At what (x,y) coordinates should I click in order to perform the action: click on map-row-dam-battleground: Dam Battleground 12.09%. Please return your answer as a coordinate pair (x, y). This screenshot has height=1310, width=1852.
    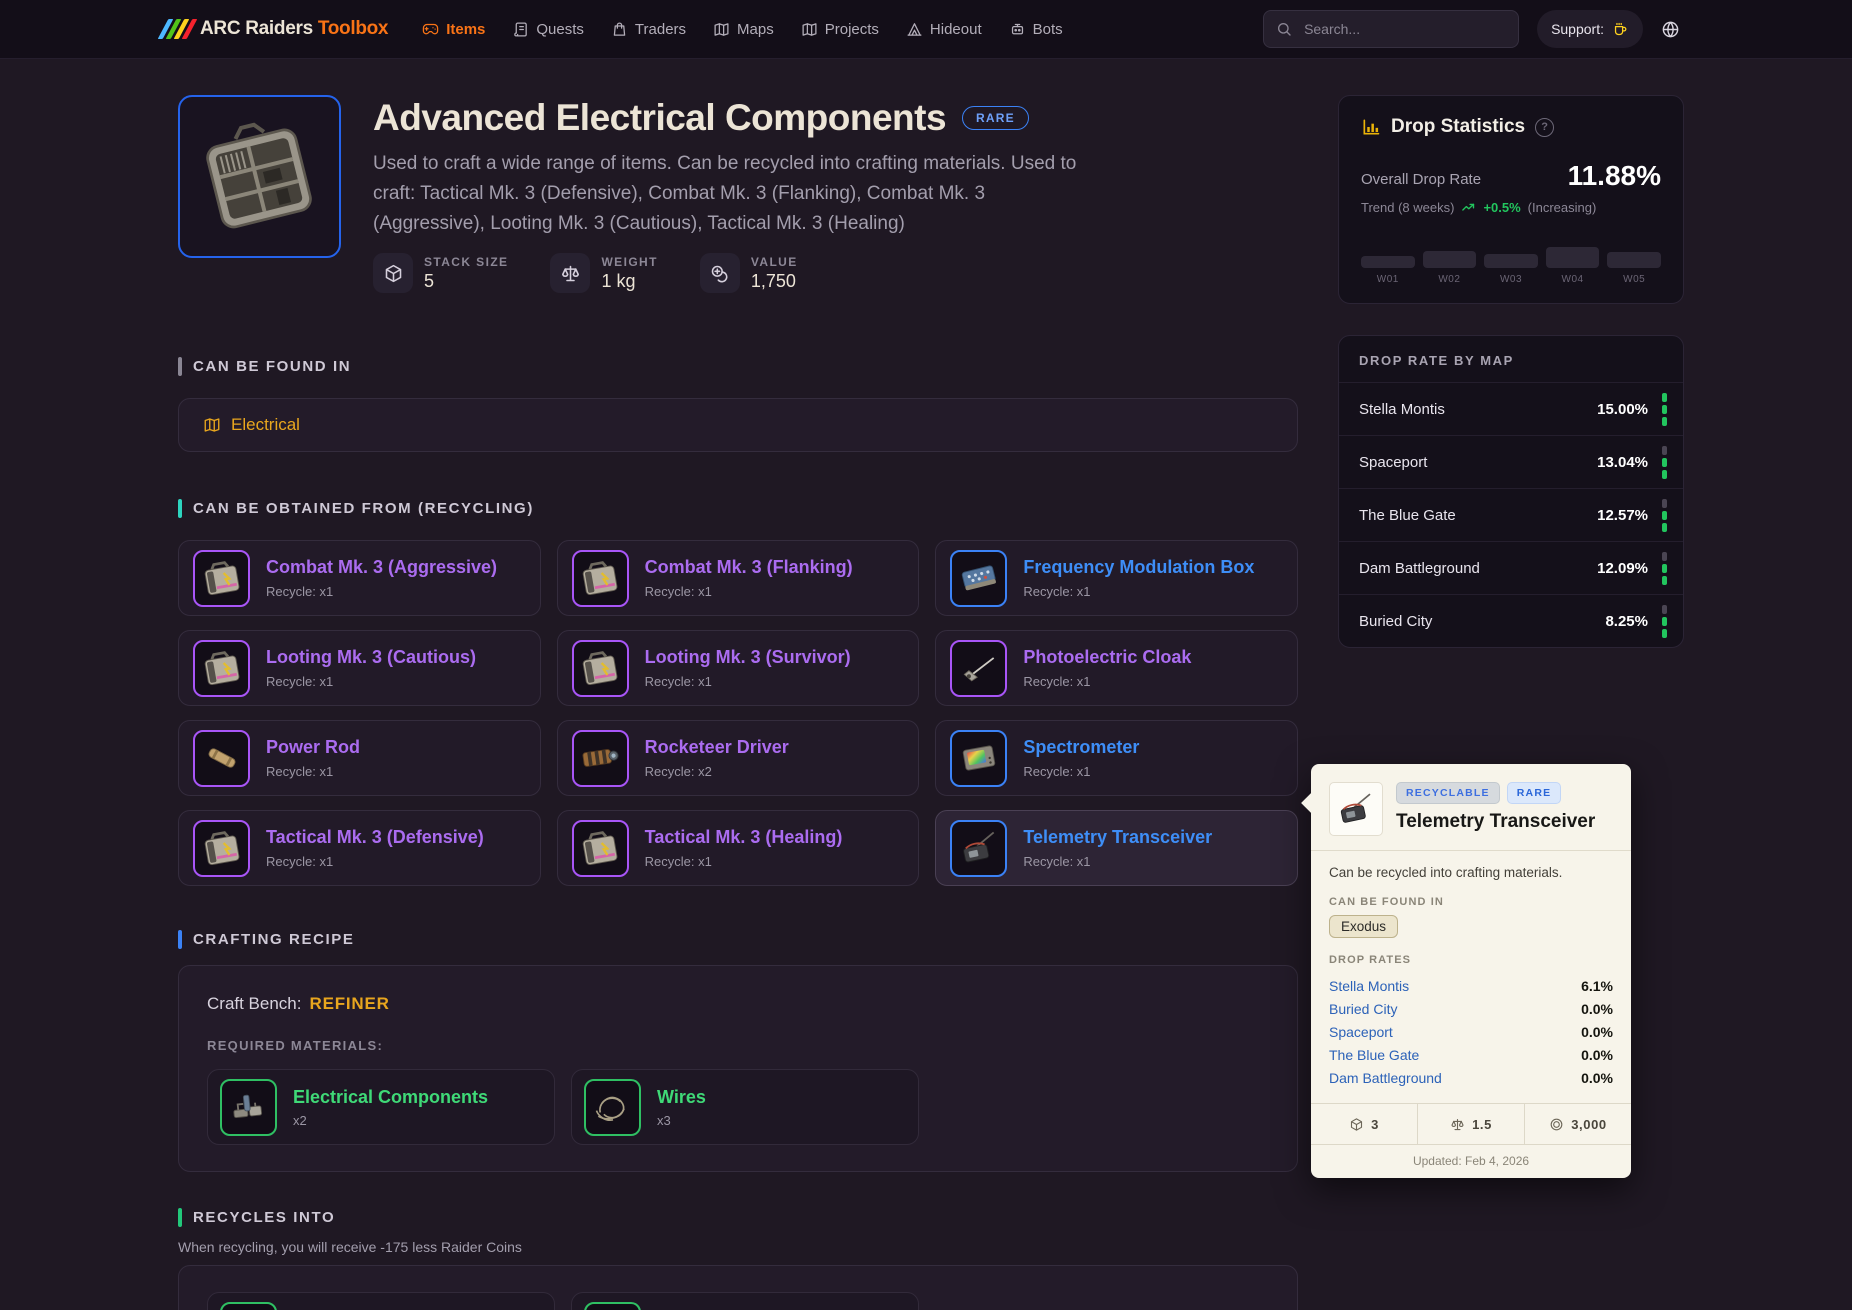
    Looking at the image, I should click on (1511, 567).